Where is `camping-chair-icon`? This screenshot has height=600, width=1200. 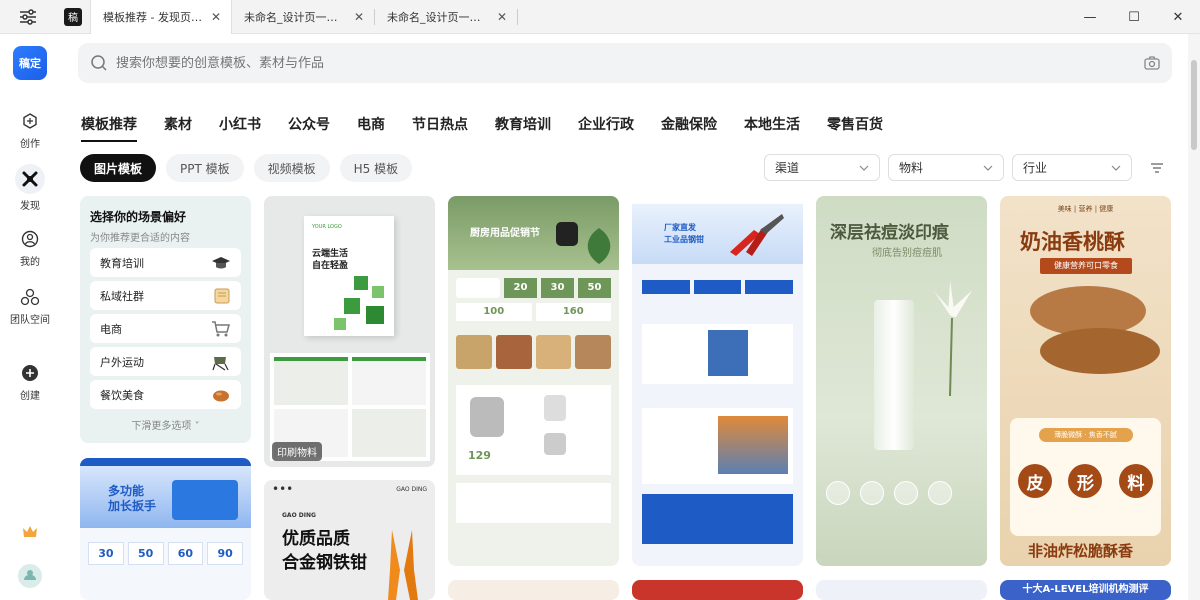
camping-chair-icon is located at coordinates (220, 363).